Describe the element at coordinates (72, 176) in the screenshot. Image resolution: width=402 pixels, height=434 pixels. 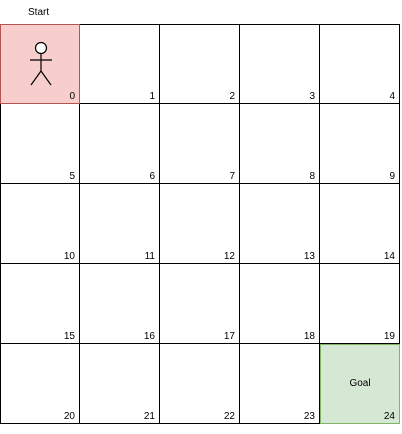
I see `cell-number: 5` at that location.